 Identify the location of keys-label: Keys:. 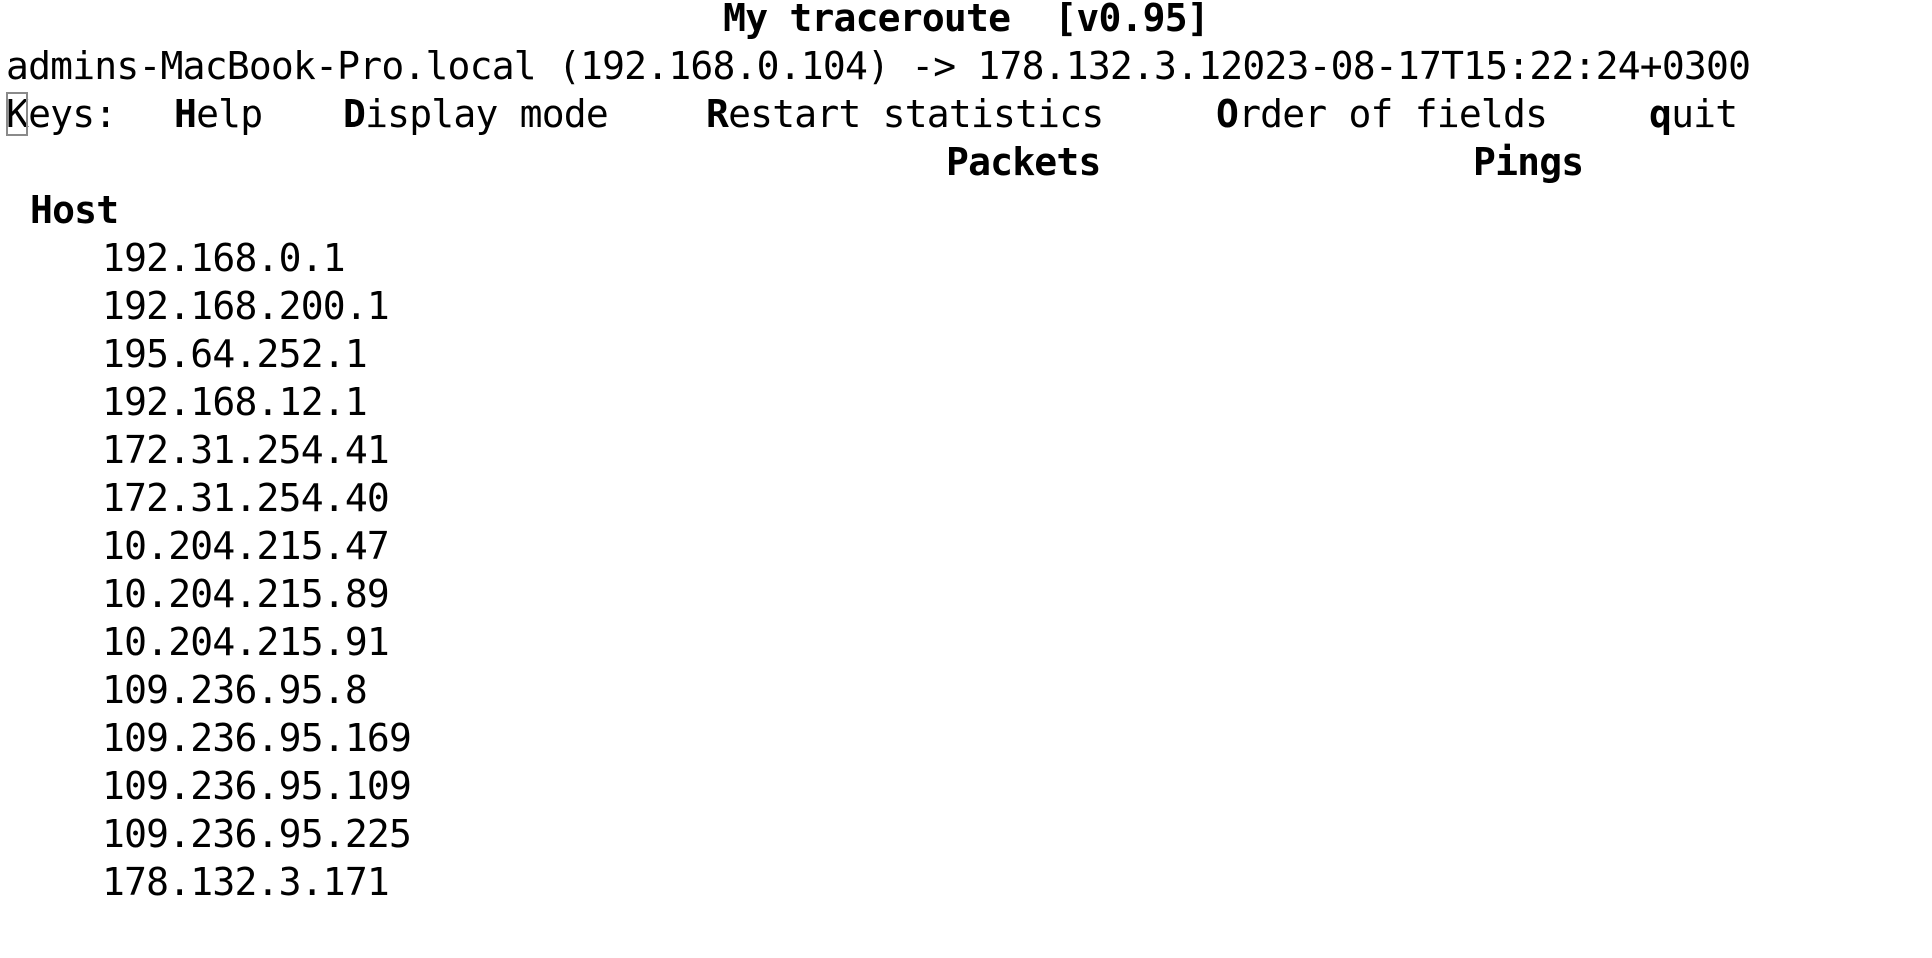
(61, 114).